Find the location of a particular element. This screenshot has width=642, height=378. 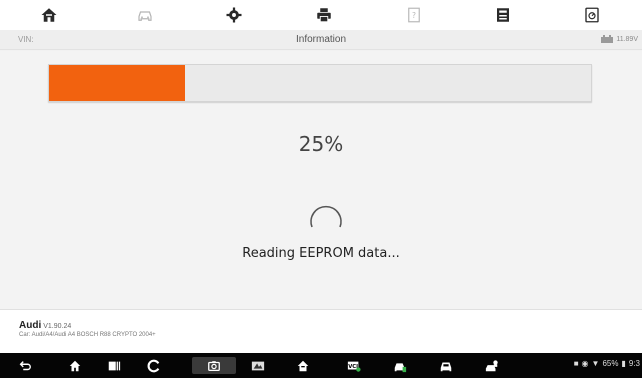

car-battery-icon is located at coordinates (607, 39).